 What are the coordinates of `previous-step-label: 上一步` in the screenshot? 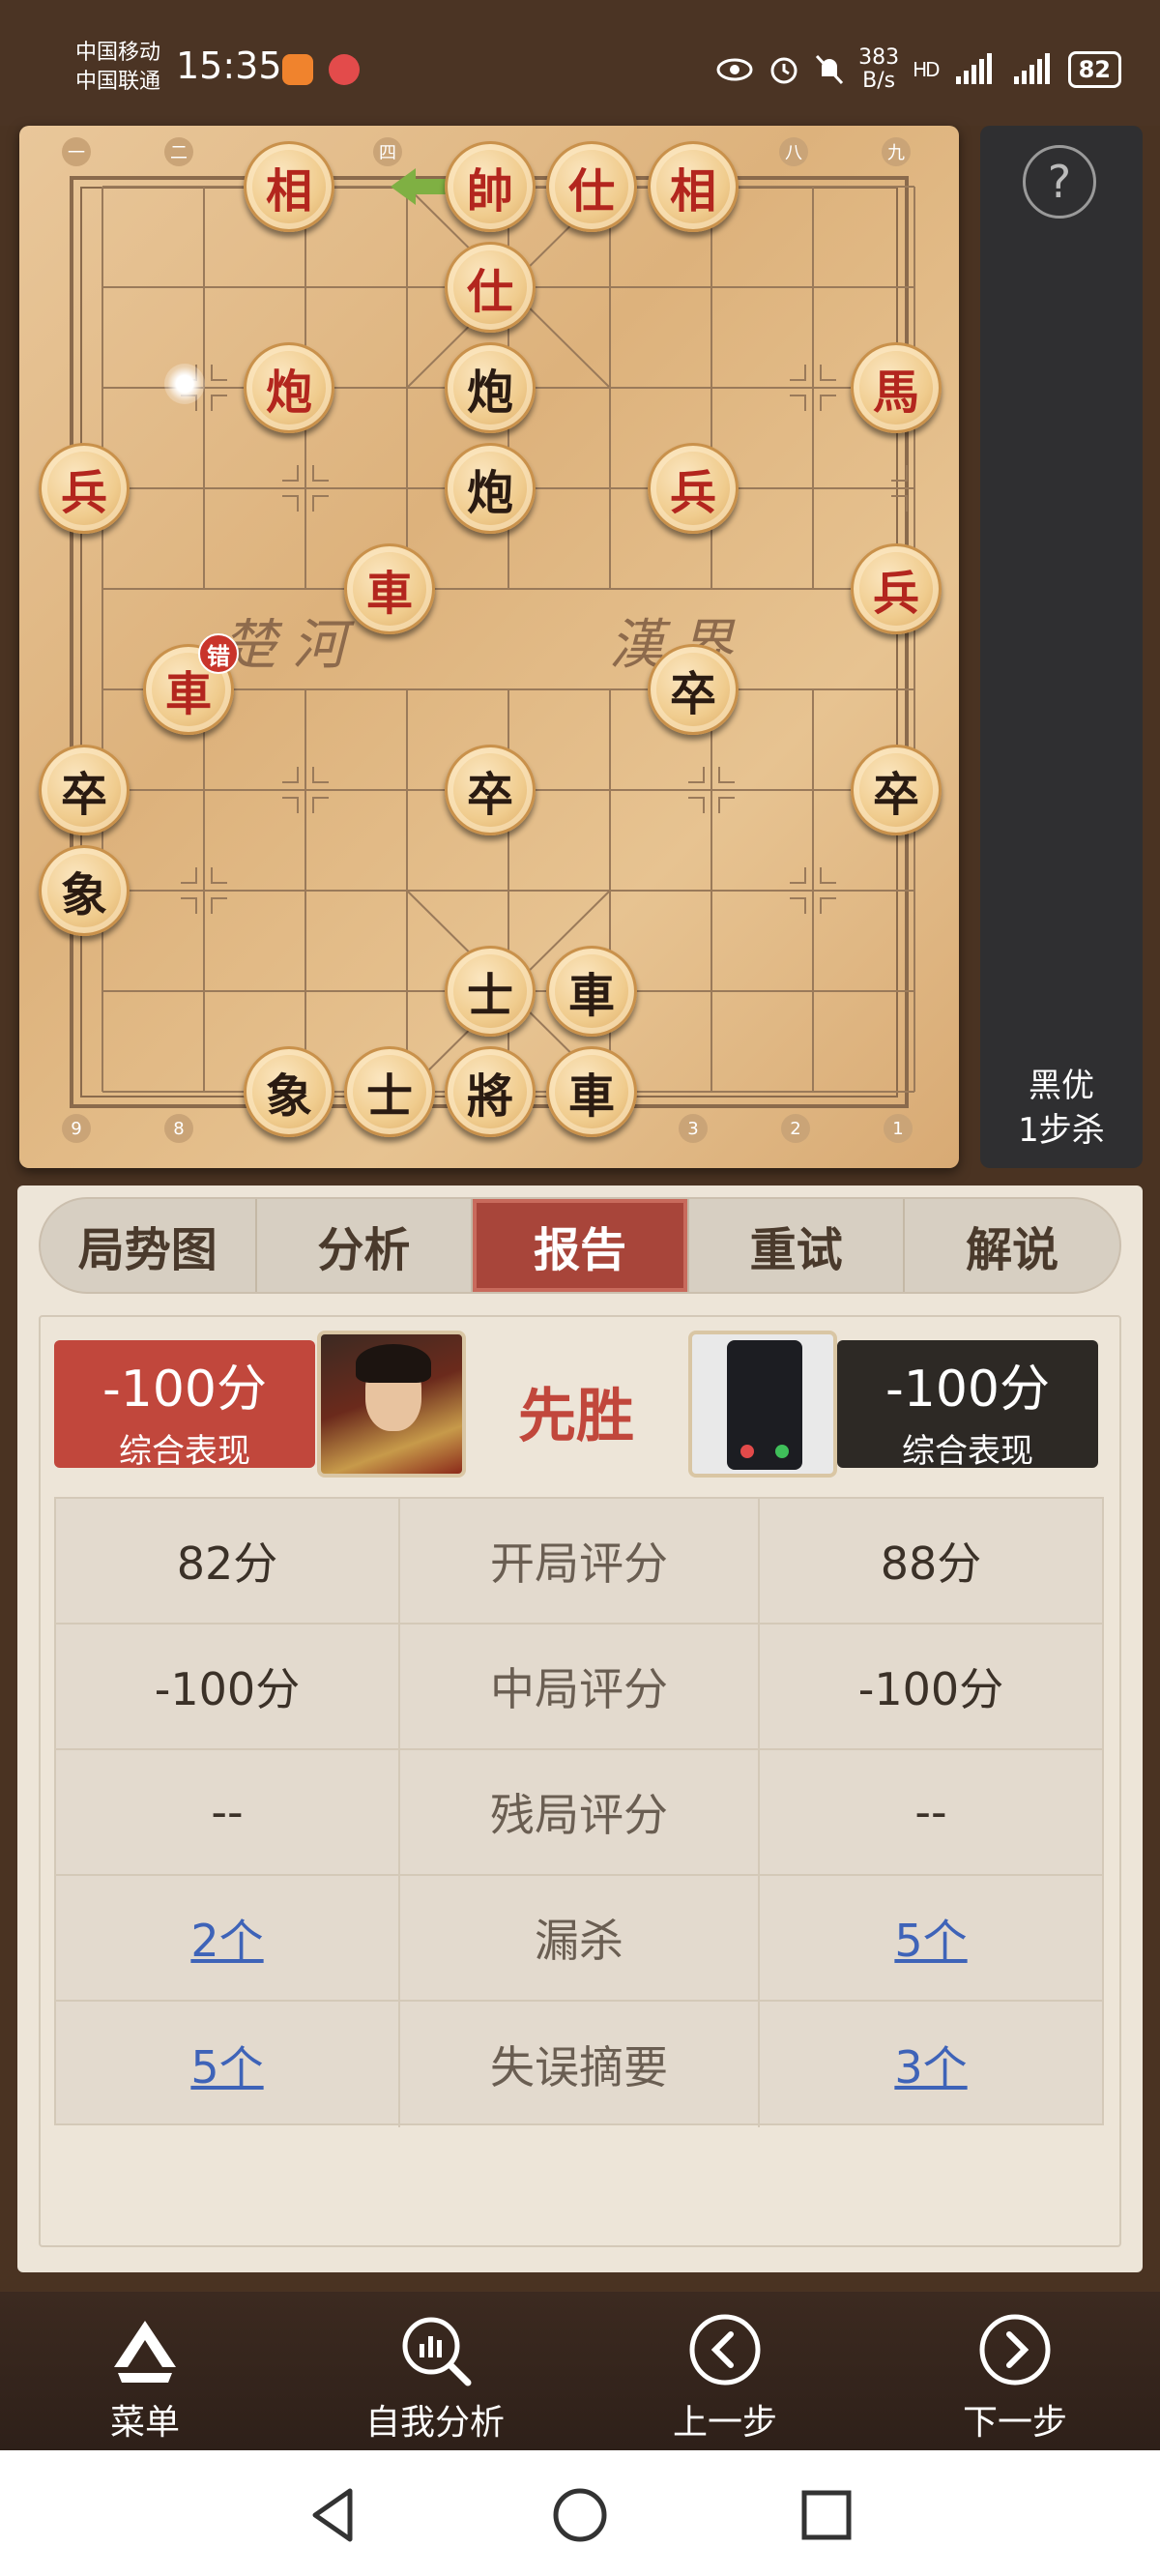 It's located at (724, 2423).